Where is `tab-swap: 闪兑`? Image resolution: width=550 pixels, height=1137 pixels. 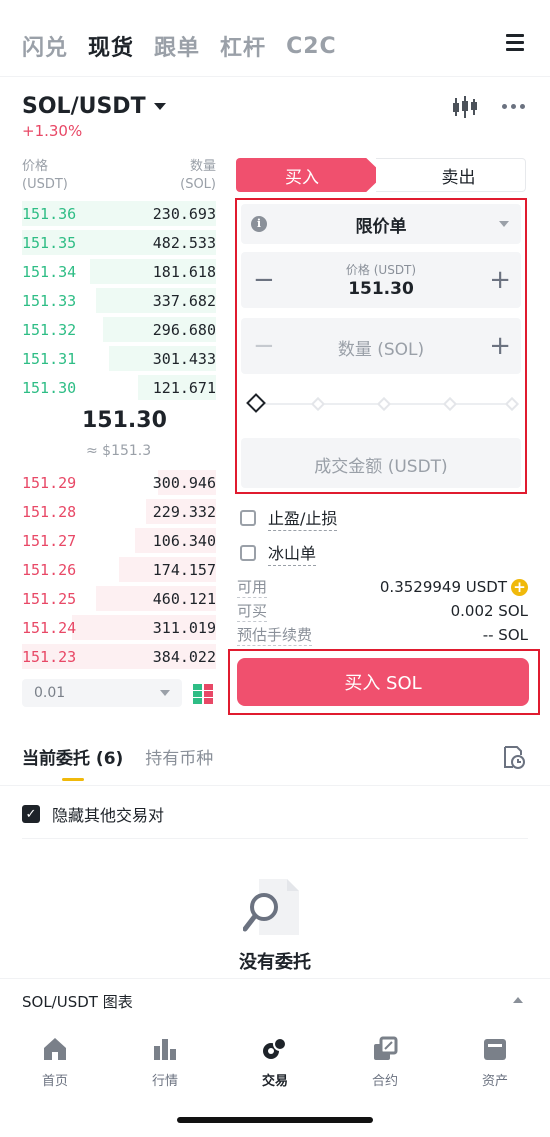 tab-swap: 闪兑 is located at coordinates (45, 46).